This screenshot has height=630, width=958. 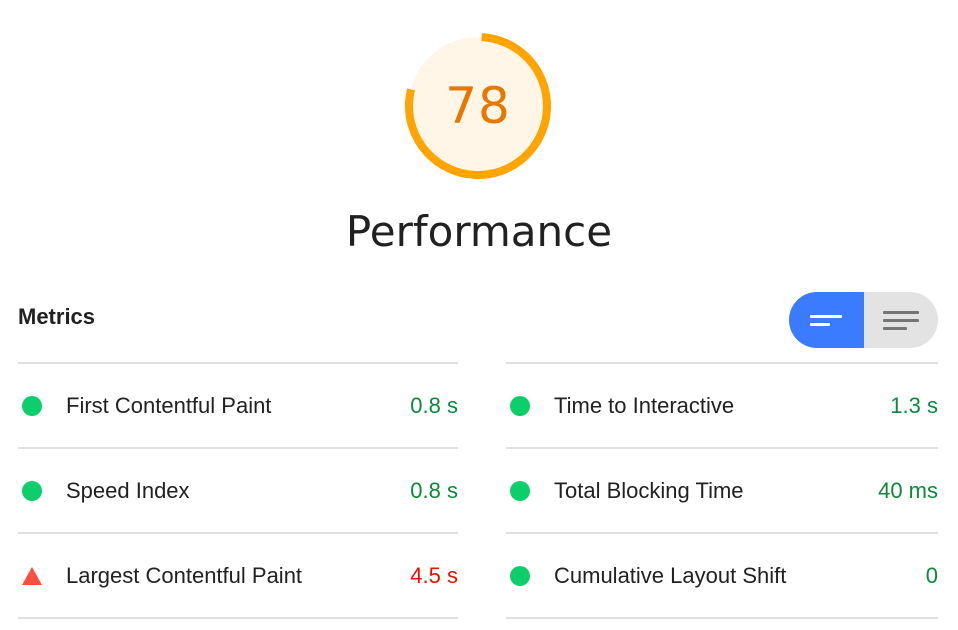 I want to click on metric-value: 40 ms, so click(x=908, y=490).